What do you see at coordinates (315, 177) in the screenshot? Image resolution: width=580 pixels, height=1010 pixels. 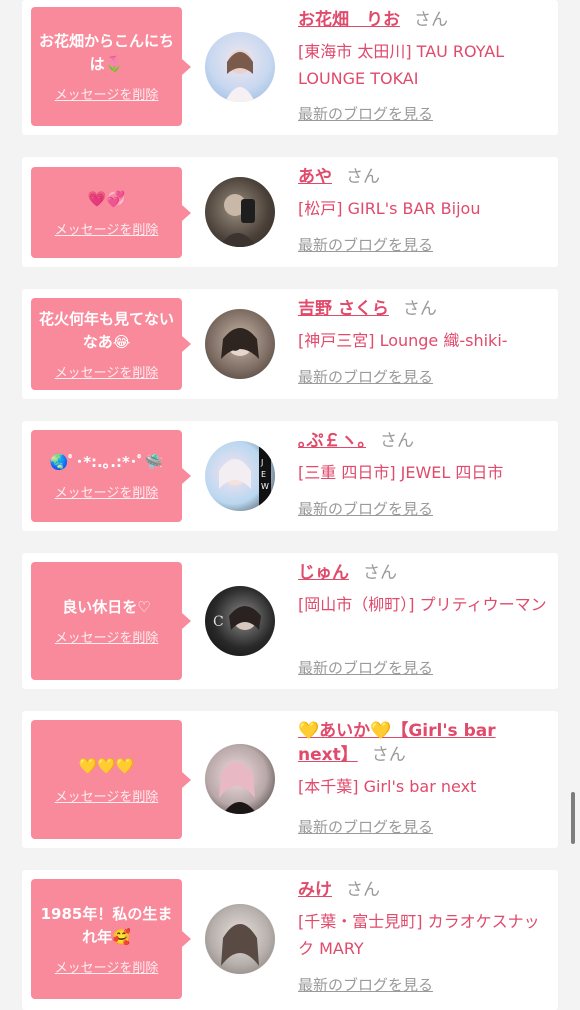 I see `girl-name-link: あや` at bounding box center [315, 177].